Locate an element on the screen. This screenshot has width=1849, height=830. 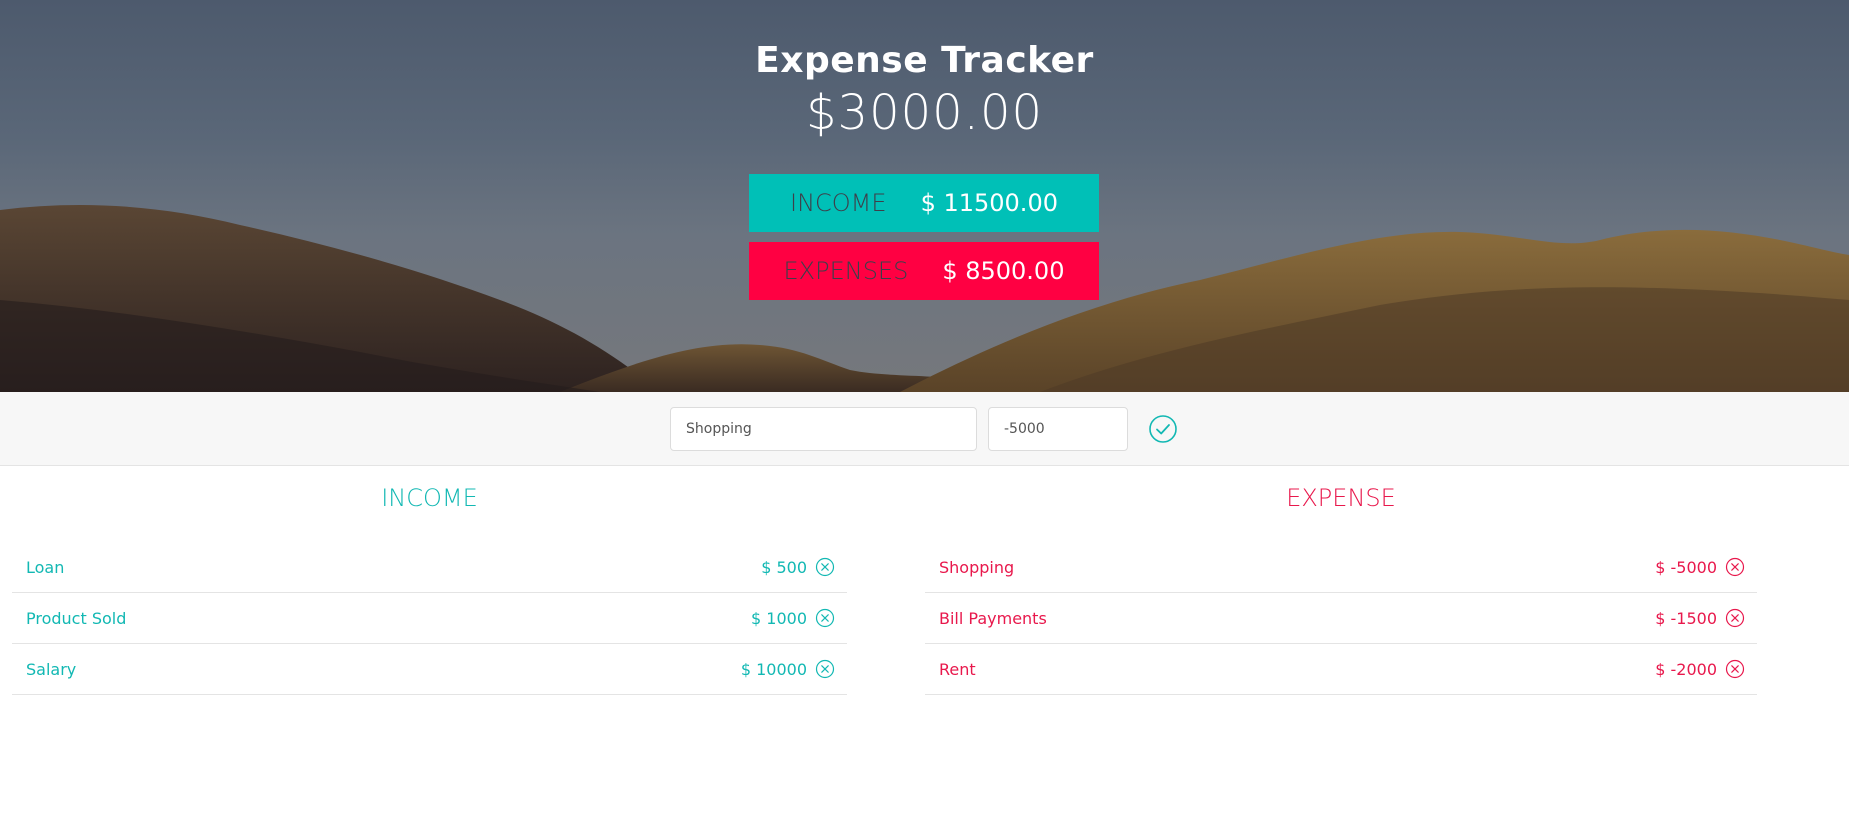
item-description: Salary is located at coordinates (51, 669).